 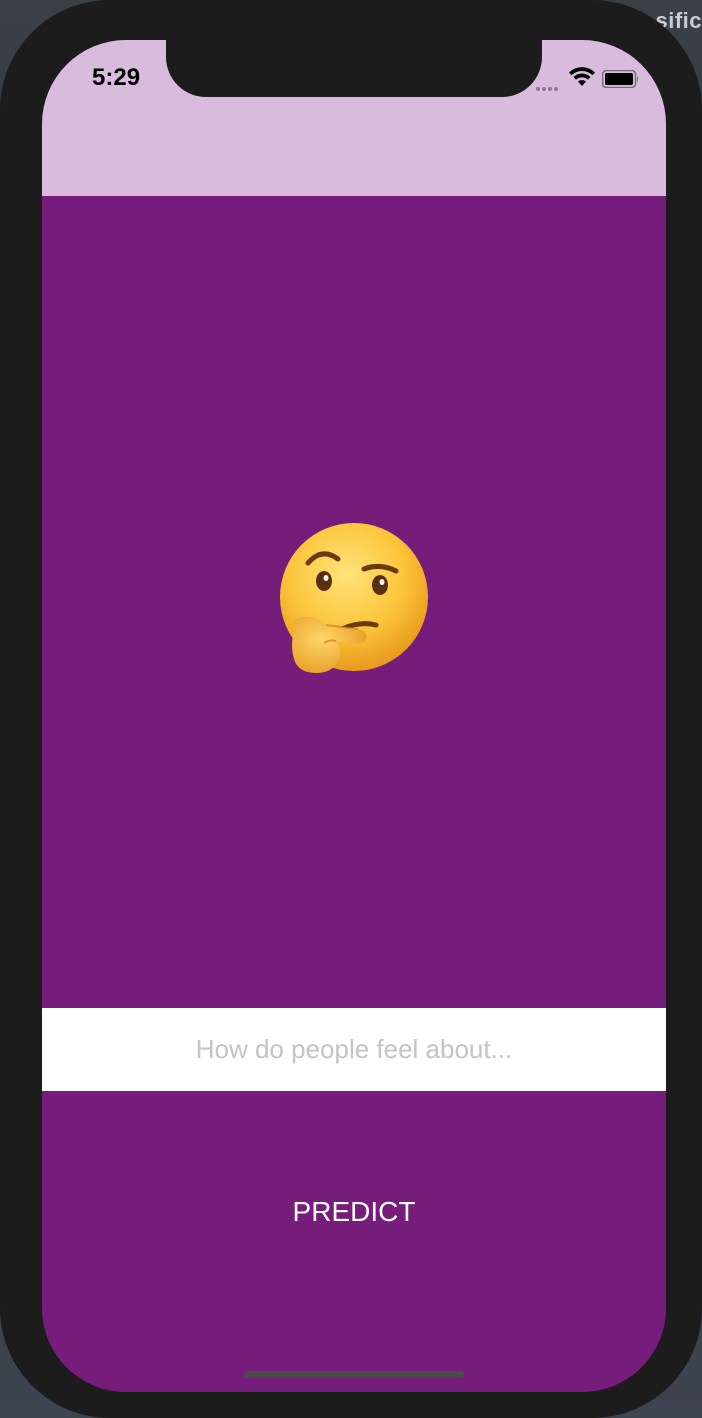 What do you see at coordinates (354, 68) in the screenshot?
I see `device-notch` at bounding box center [354, 68].